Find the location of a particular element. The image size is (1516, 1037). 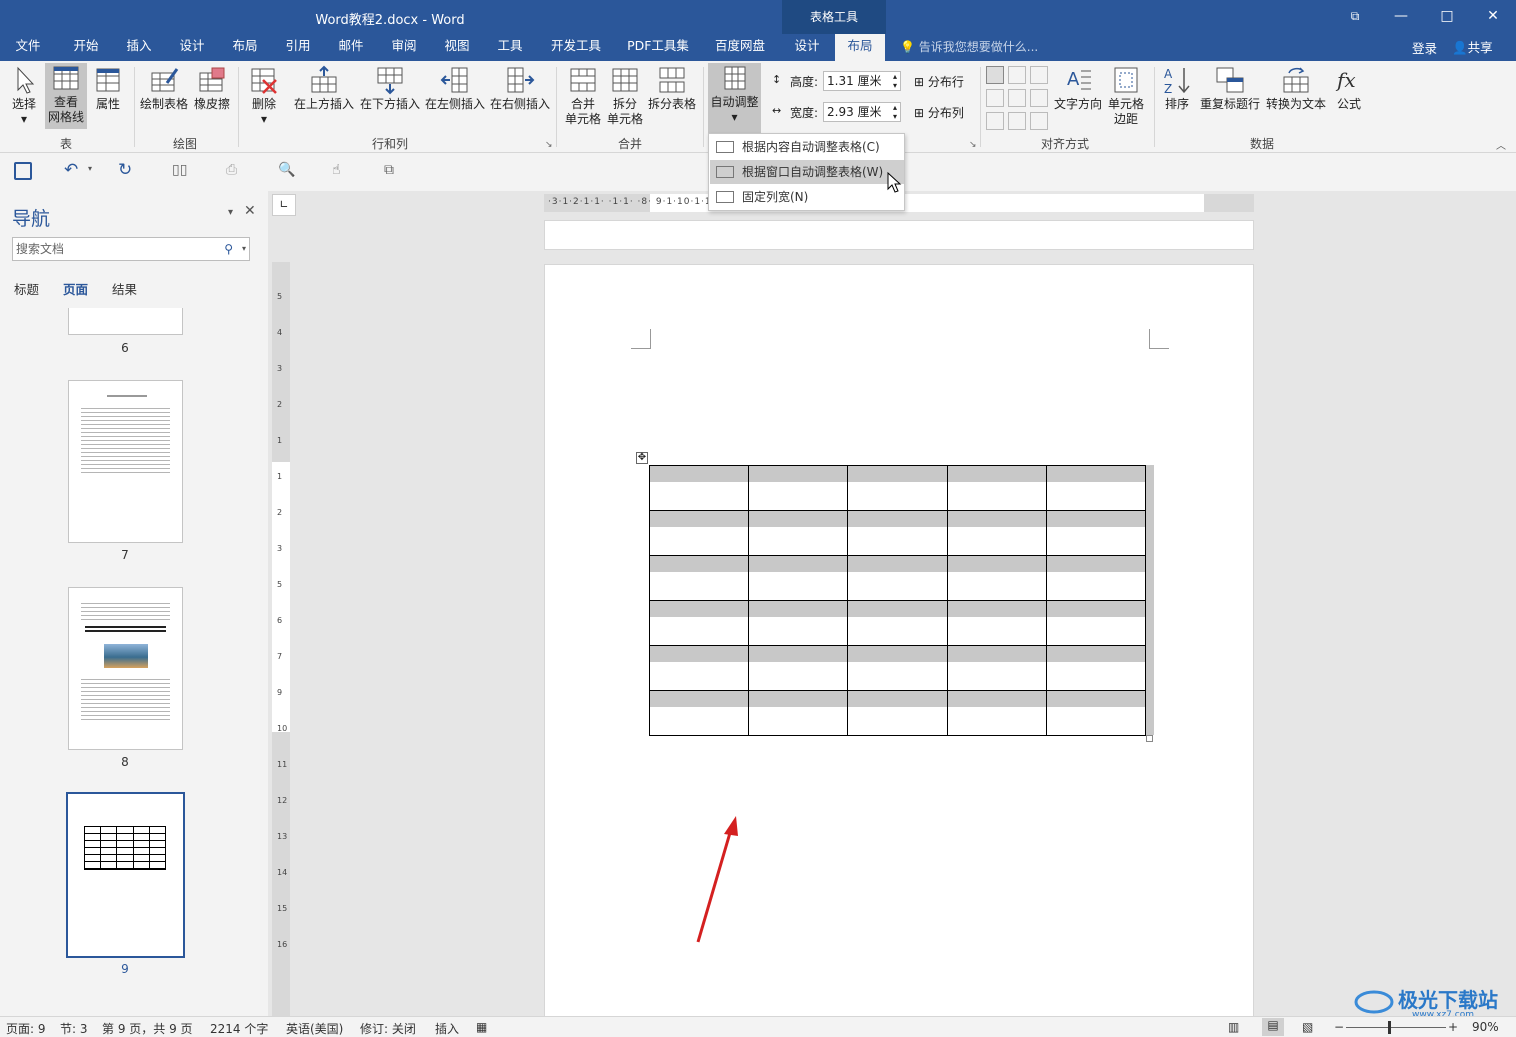

zoom-slider is located at coordinates (1396, 1027).